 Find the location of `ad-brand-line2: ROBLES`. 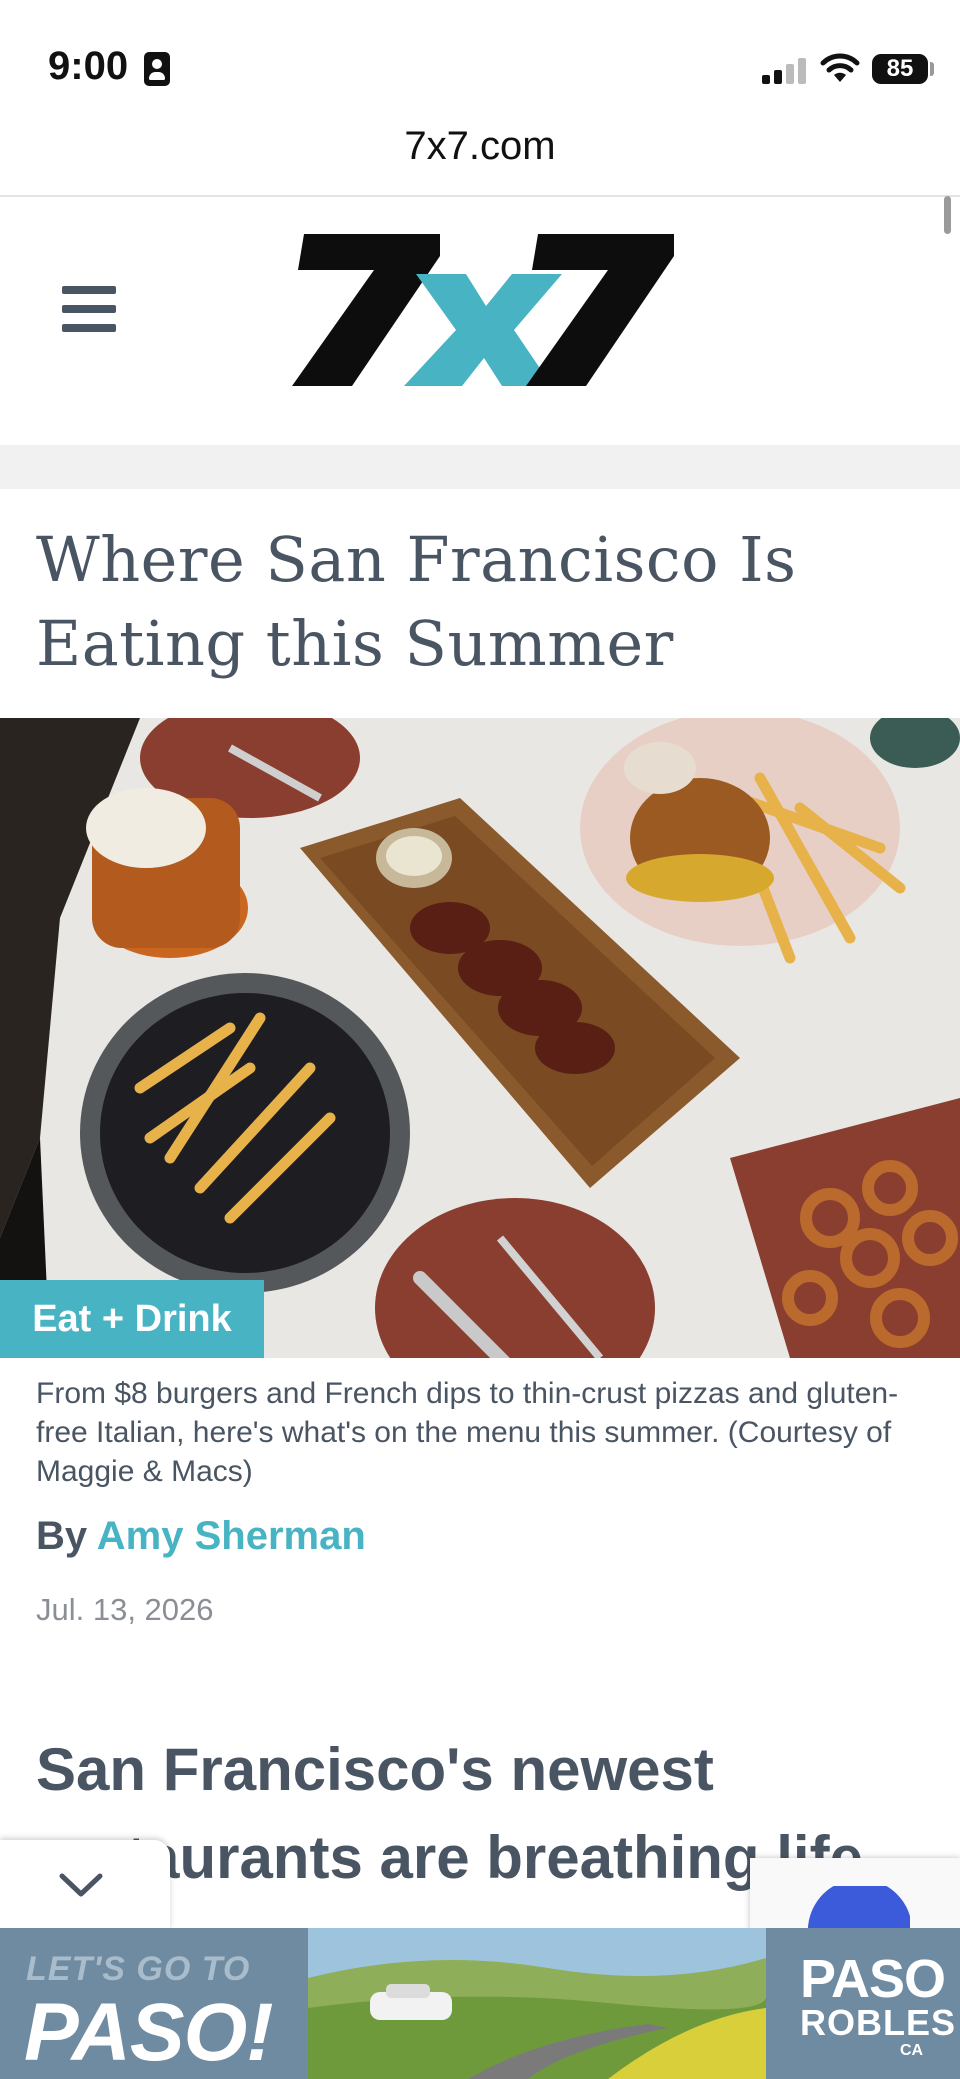

ad-brand-line2: ROBLES is located at coordinates (878, 2022).